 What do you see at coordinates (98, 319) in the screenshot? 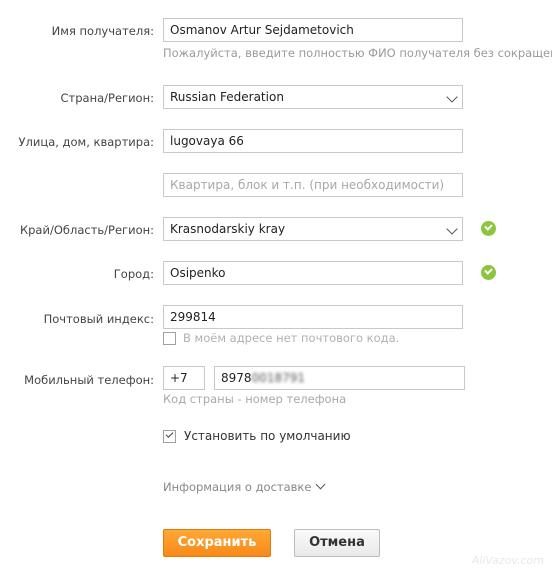
I see `postal-code-label: Почтовый индекс:` at bounding box center [98, 319].